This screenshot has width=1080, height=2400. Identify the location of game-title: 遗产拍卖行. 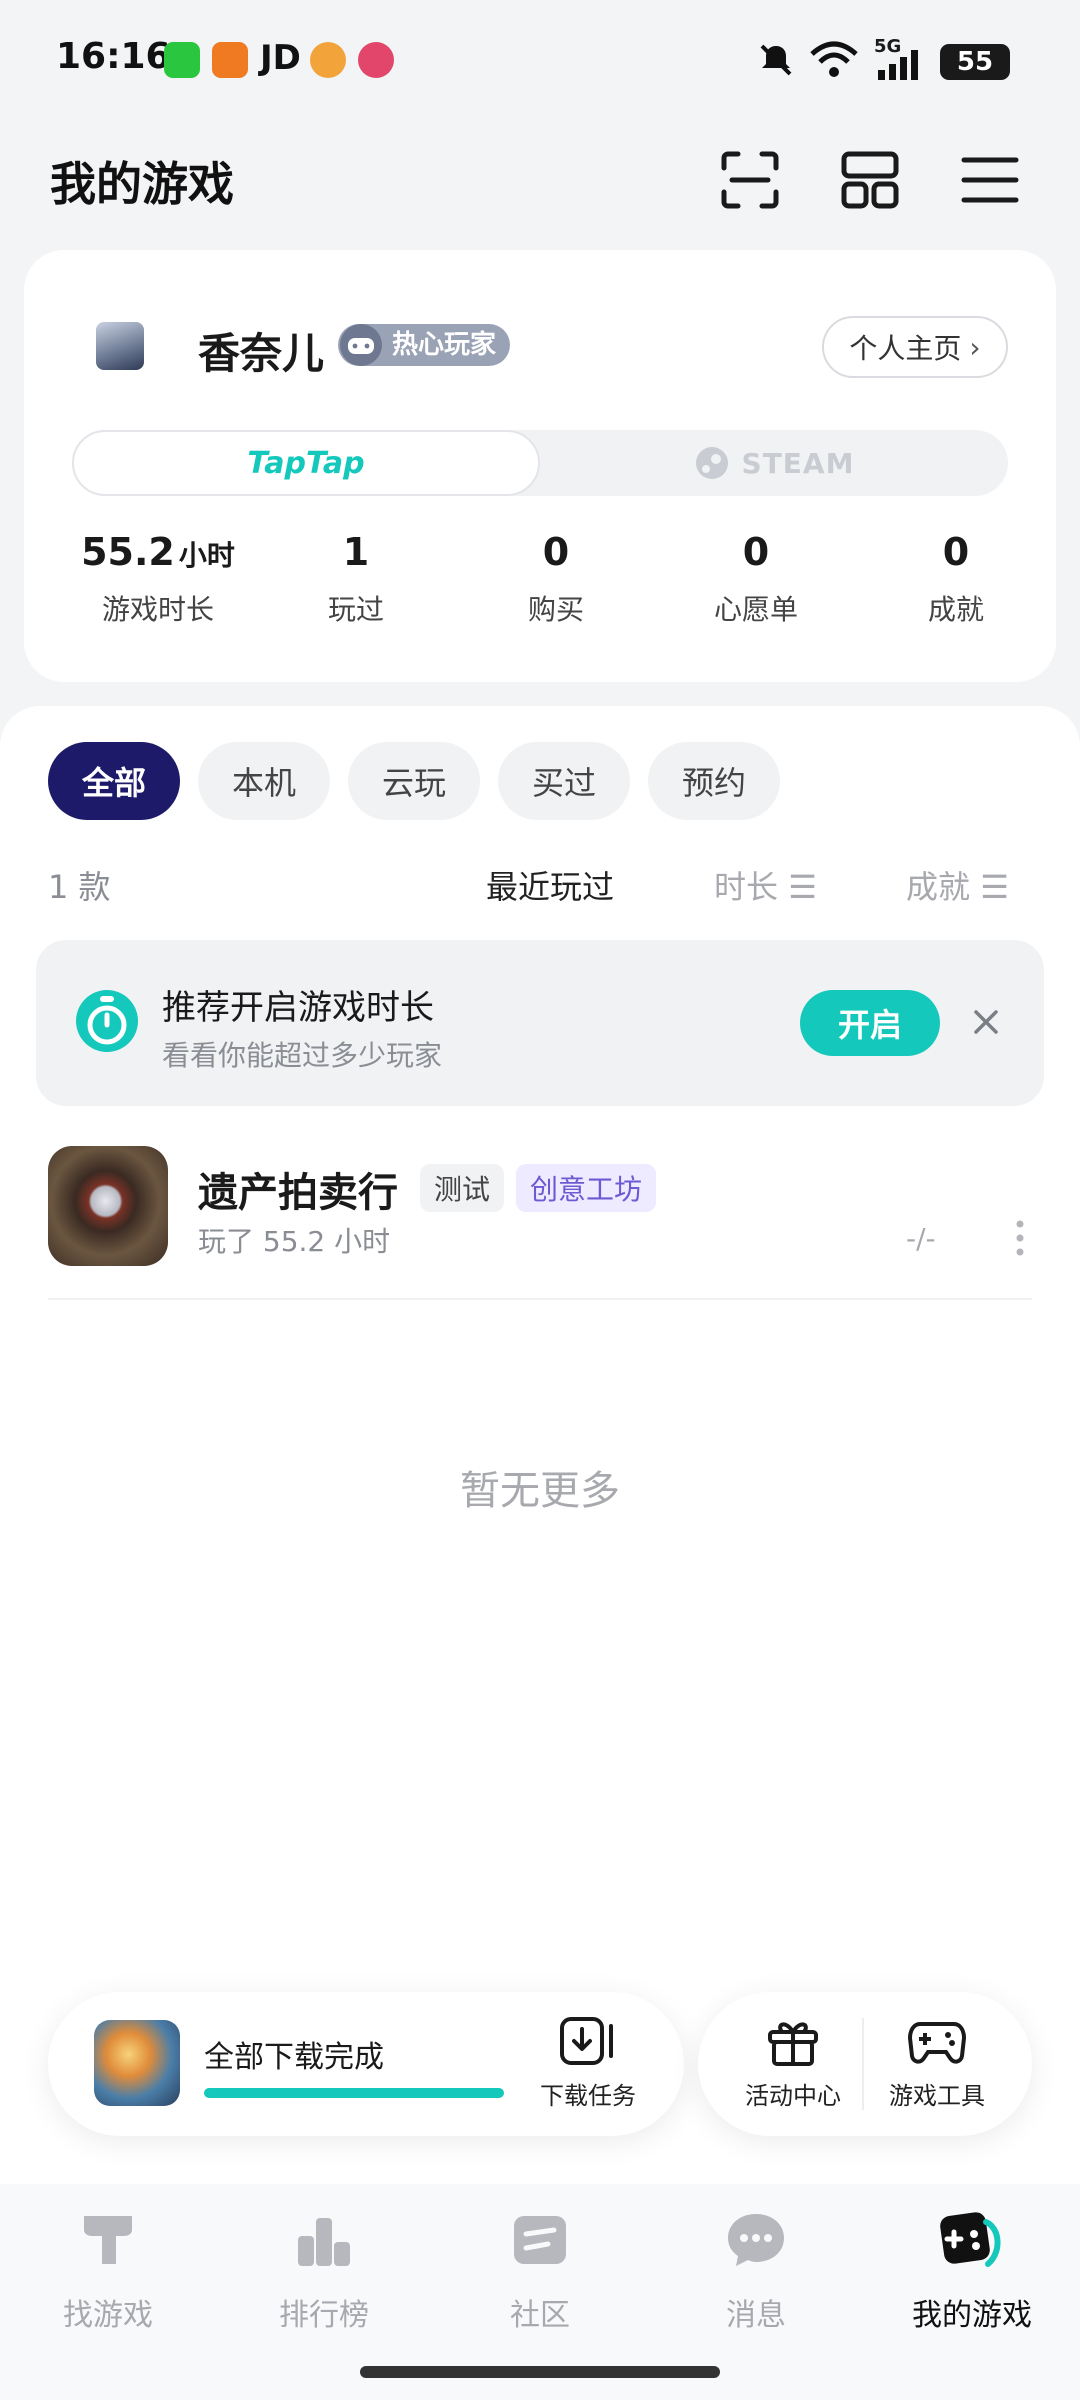
(298, 1189).